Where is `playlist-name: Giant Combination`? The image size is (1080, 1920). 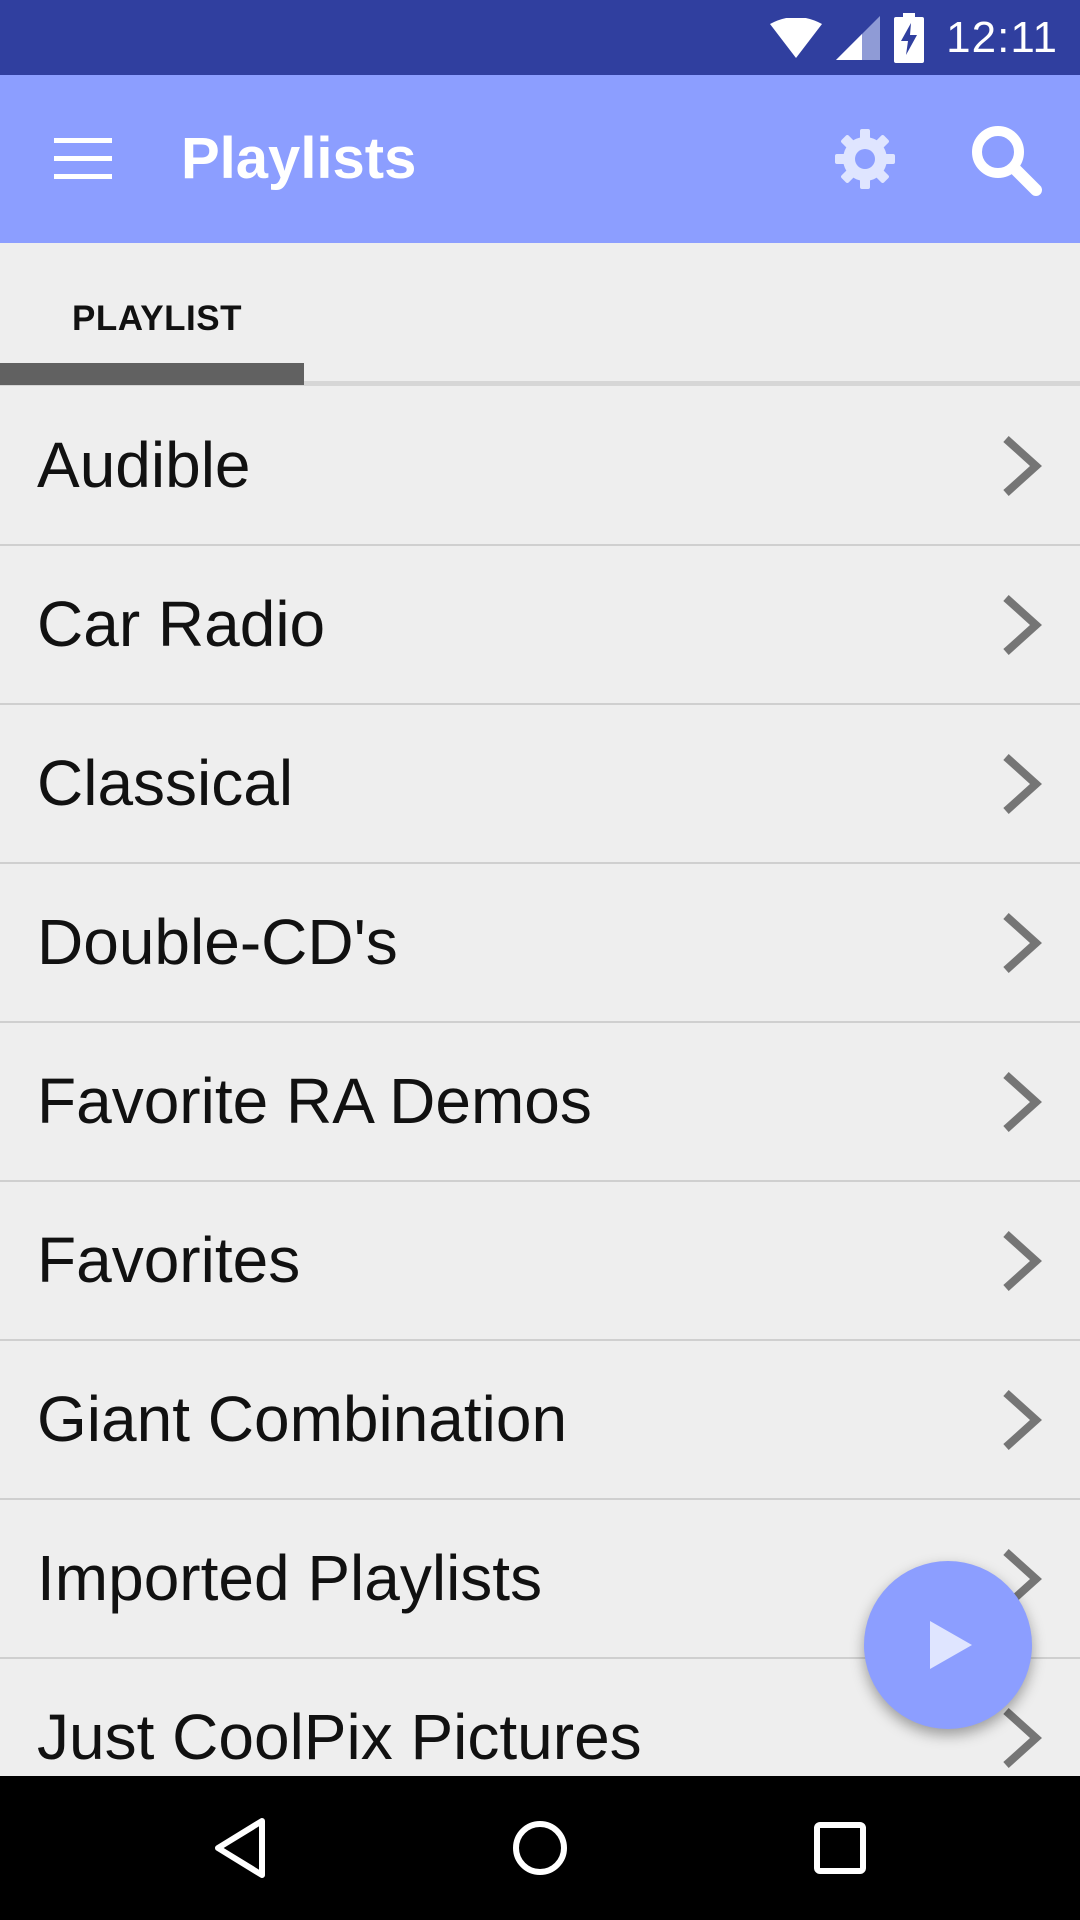 playlist-name: Giant Combination is located at coordinates (302, 1419).